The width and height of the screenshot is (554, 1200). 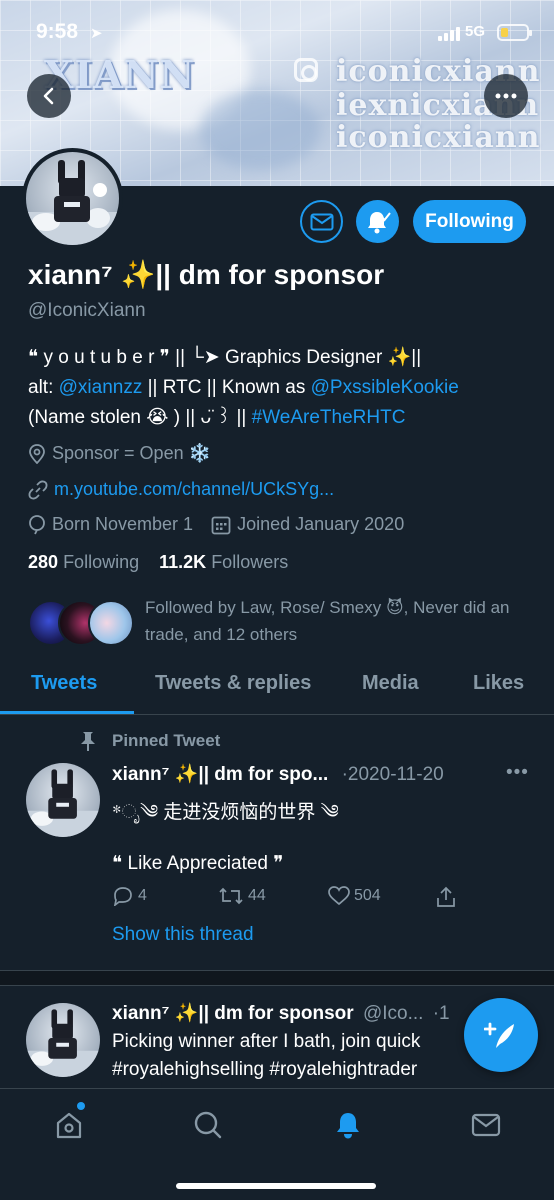 I want to click on location-row: Sponsor = Open ❄️, so click(x=119, y=453).